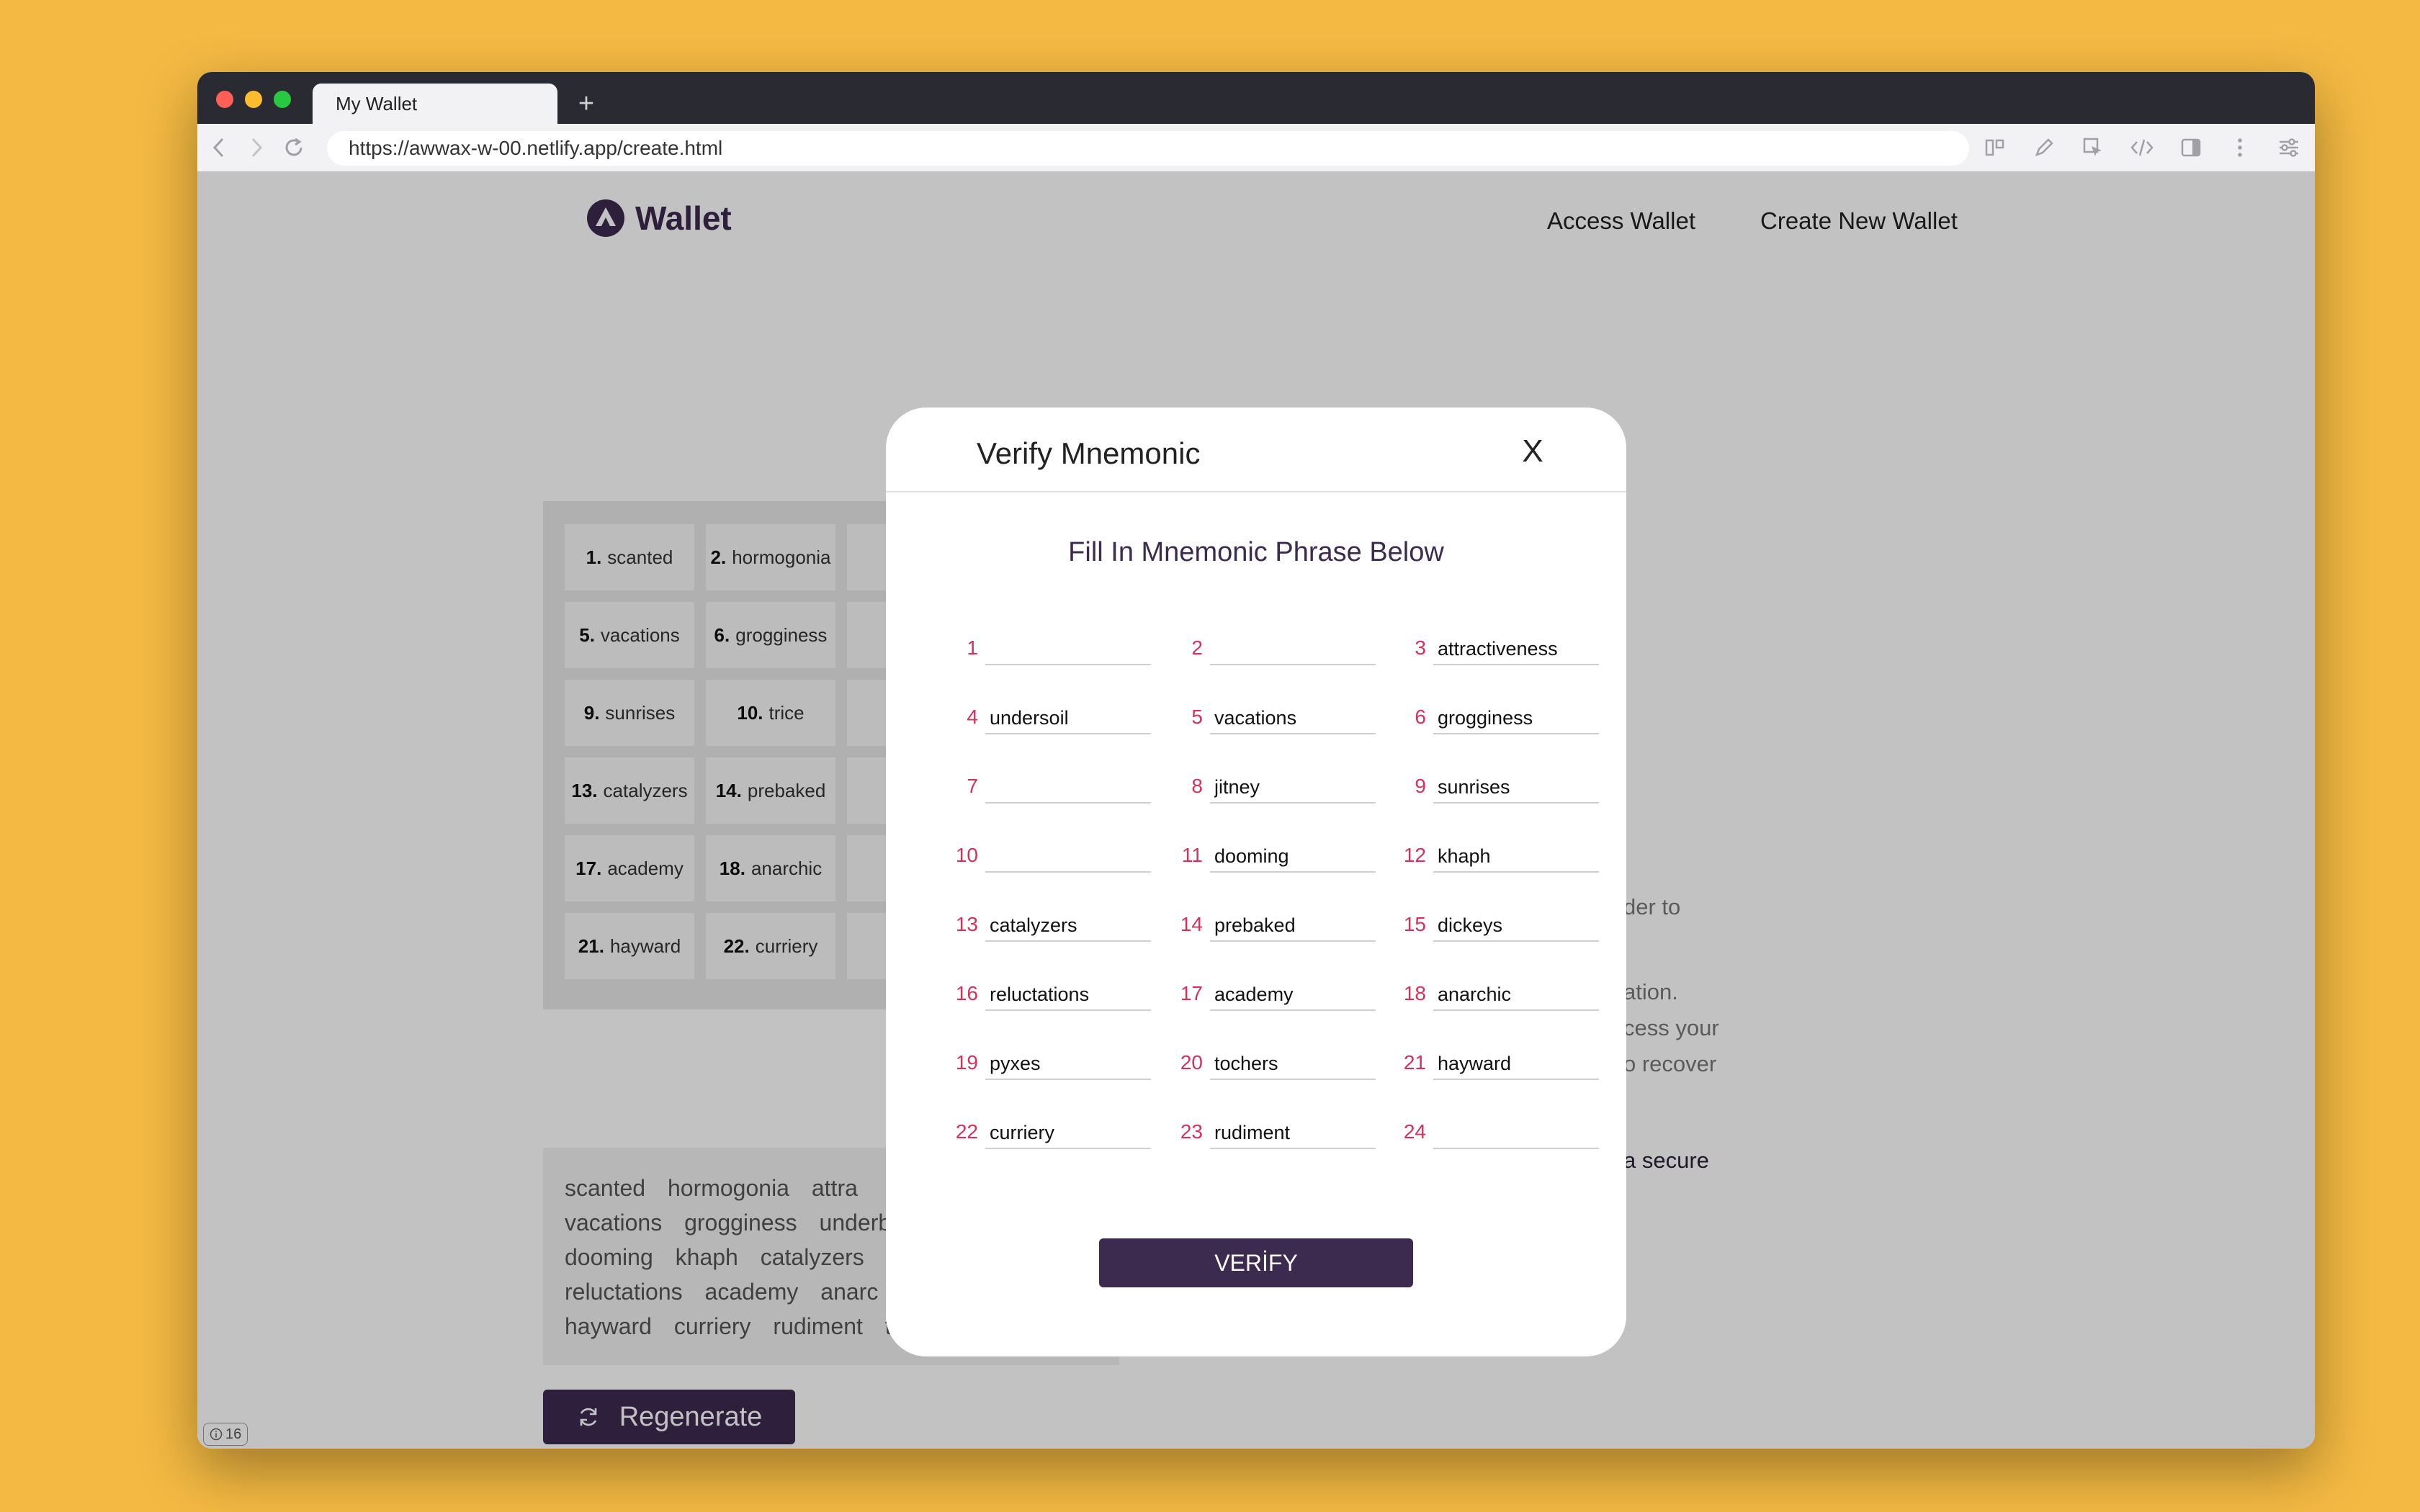  Describe the element at coordinates (2240, 147) in the screenshot. I see `more-icon` at that location.